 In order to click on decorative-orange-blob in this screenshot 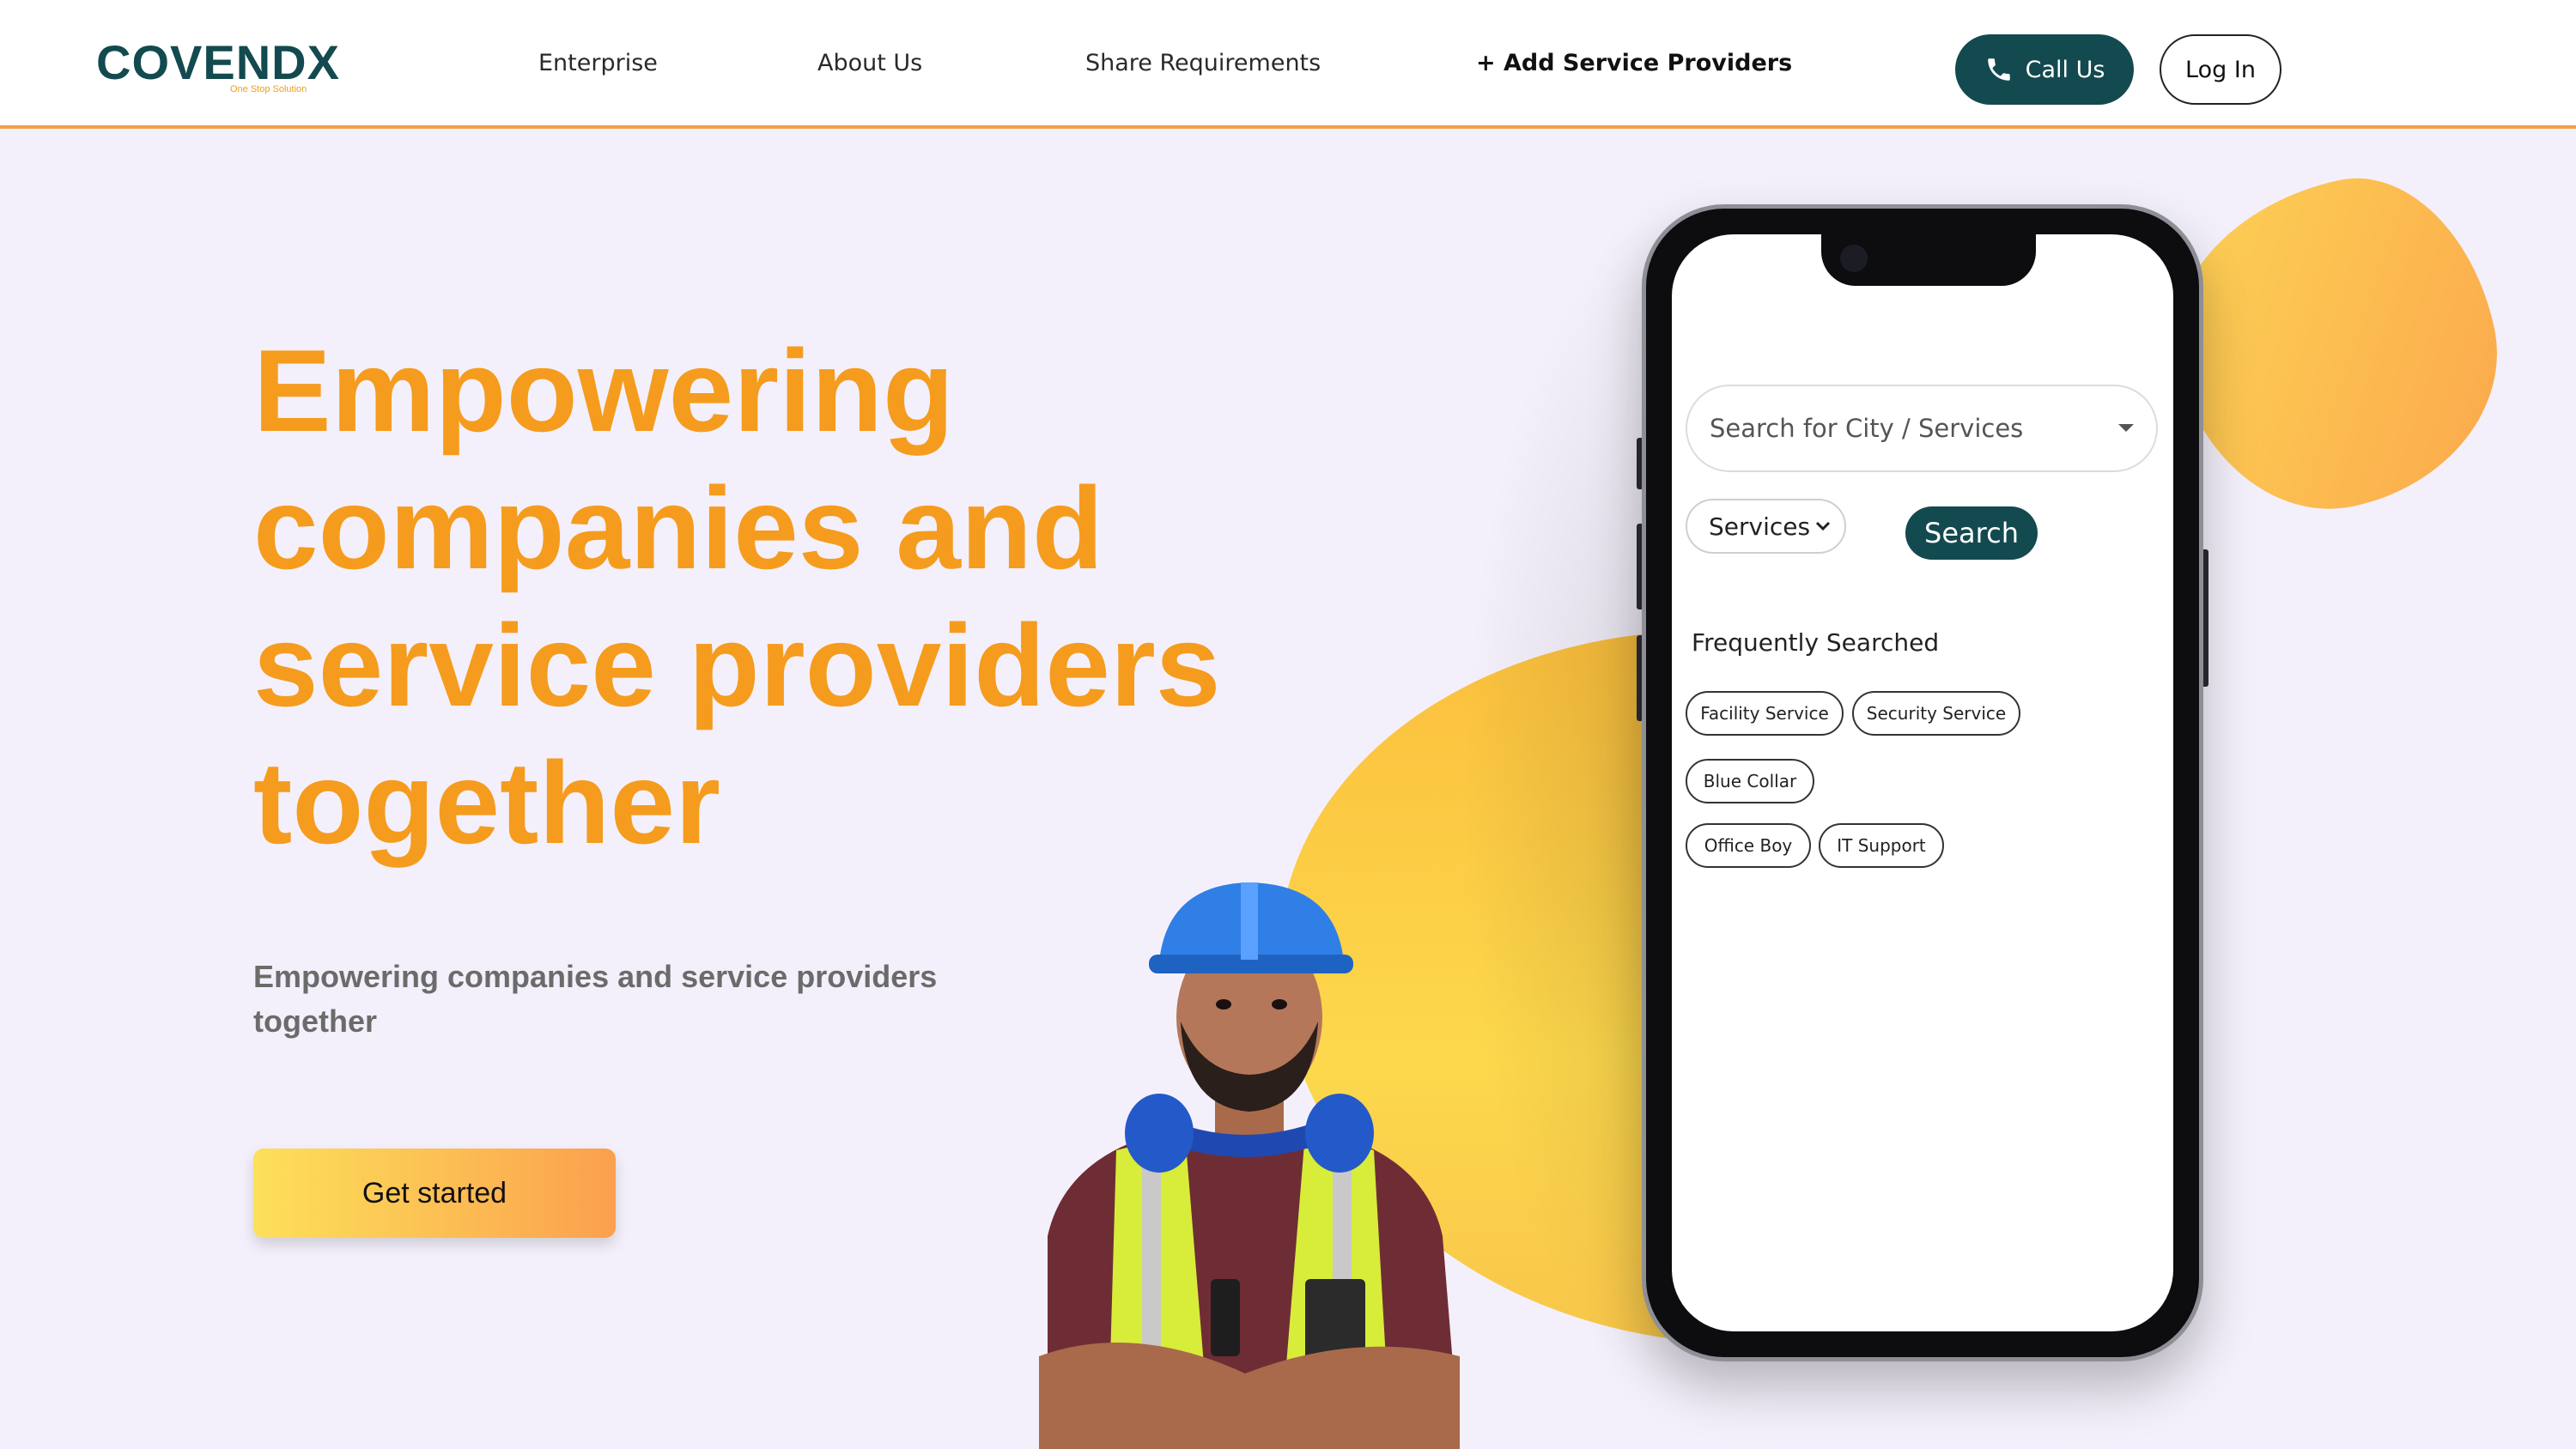, I will do `click(2335, 346)`.